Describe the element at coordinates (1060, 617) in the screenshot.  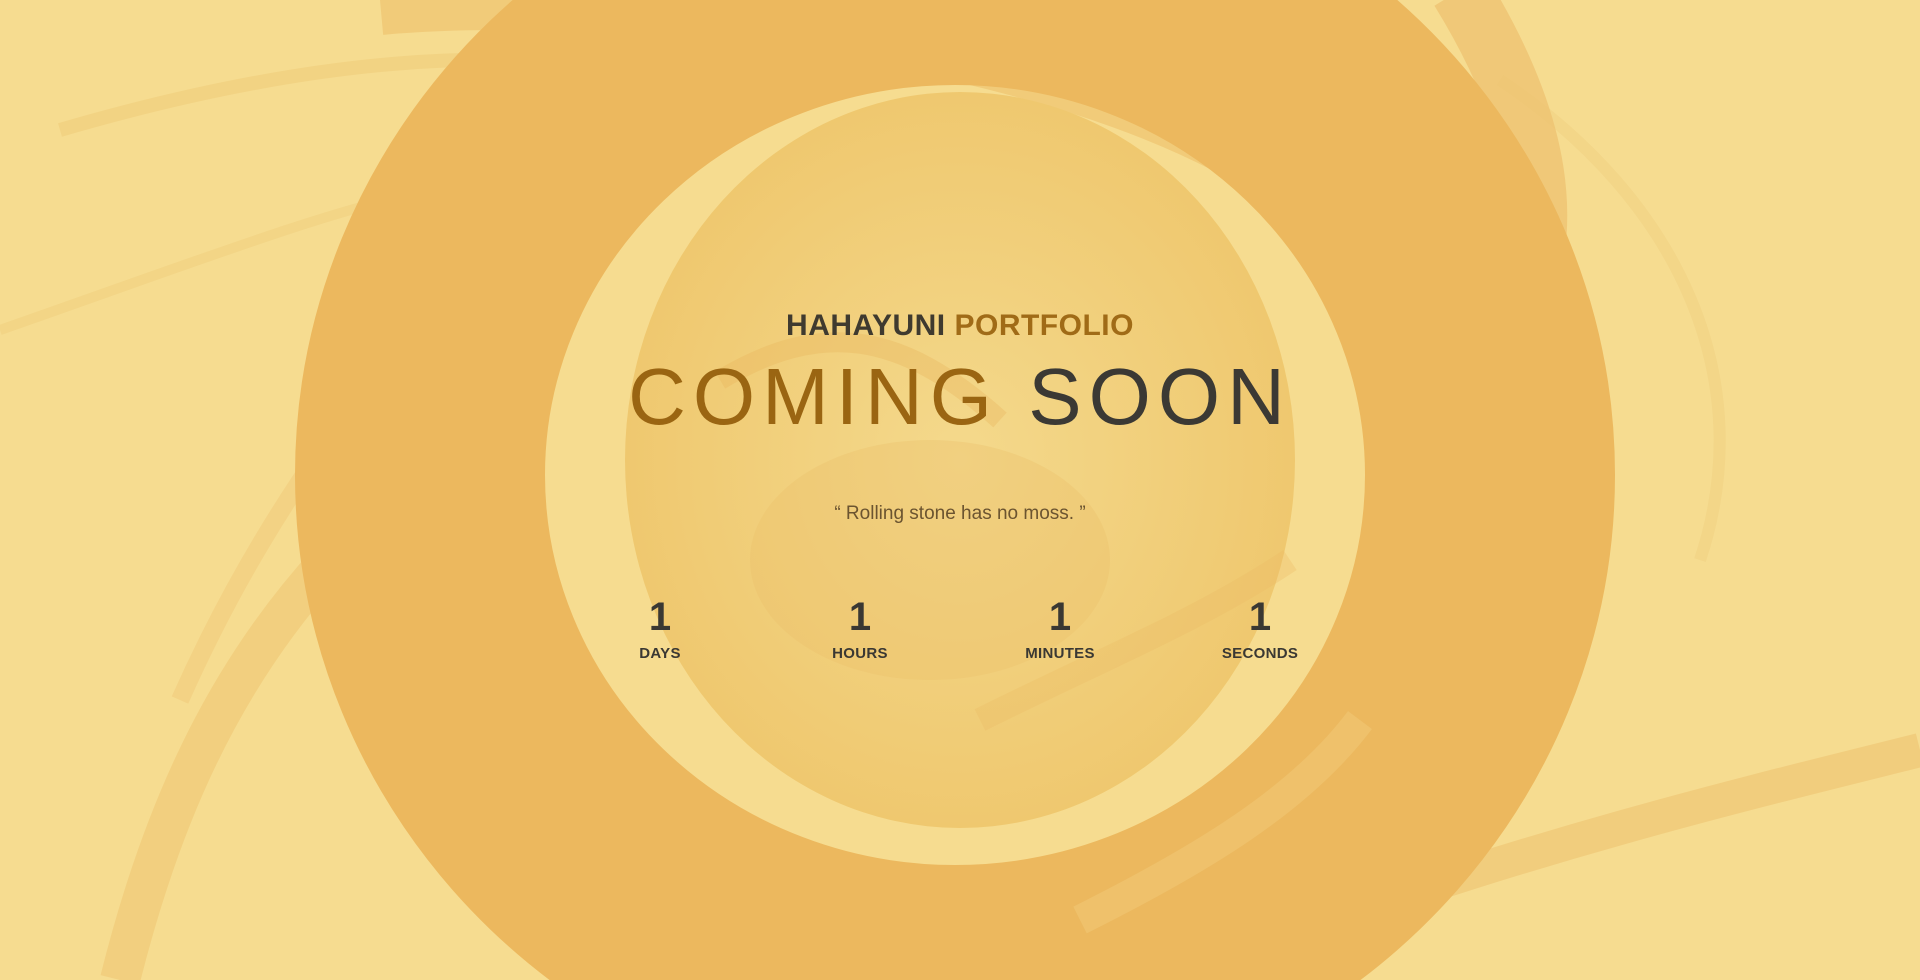
I see `minutes-value: 1` at that location.